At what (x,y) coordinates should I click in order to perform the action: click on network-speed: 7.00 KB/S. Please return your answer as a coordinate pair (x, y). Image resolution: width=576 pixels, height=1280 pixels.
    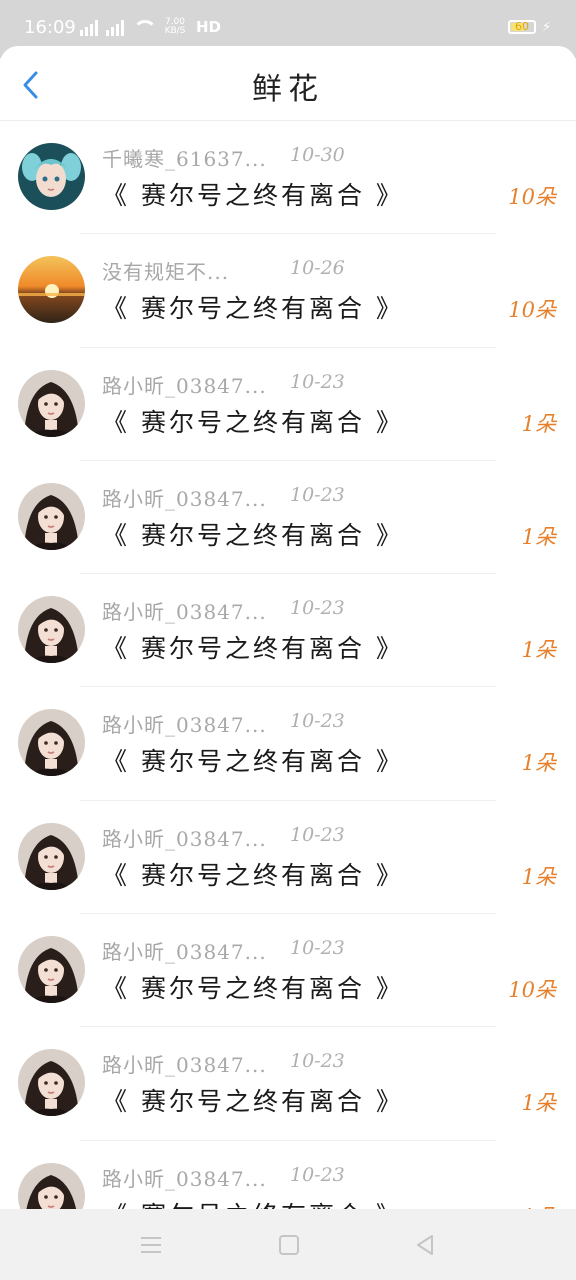
    Looking at the image, I should click on (175, 26).